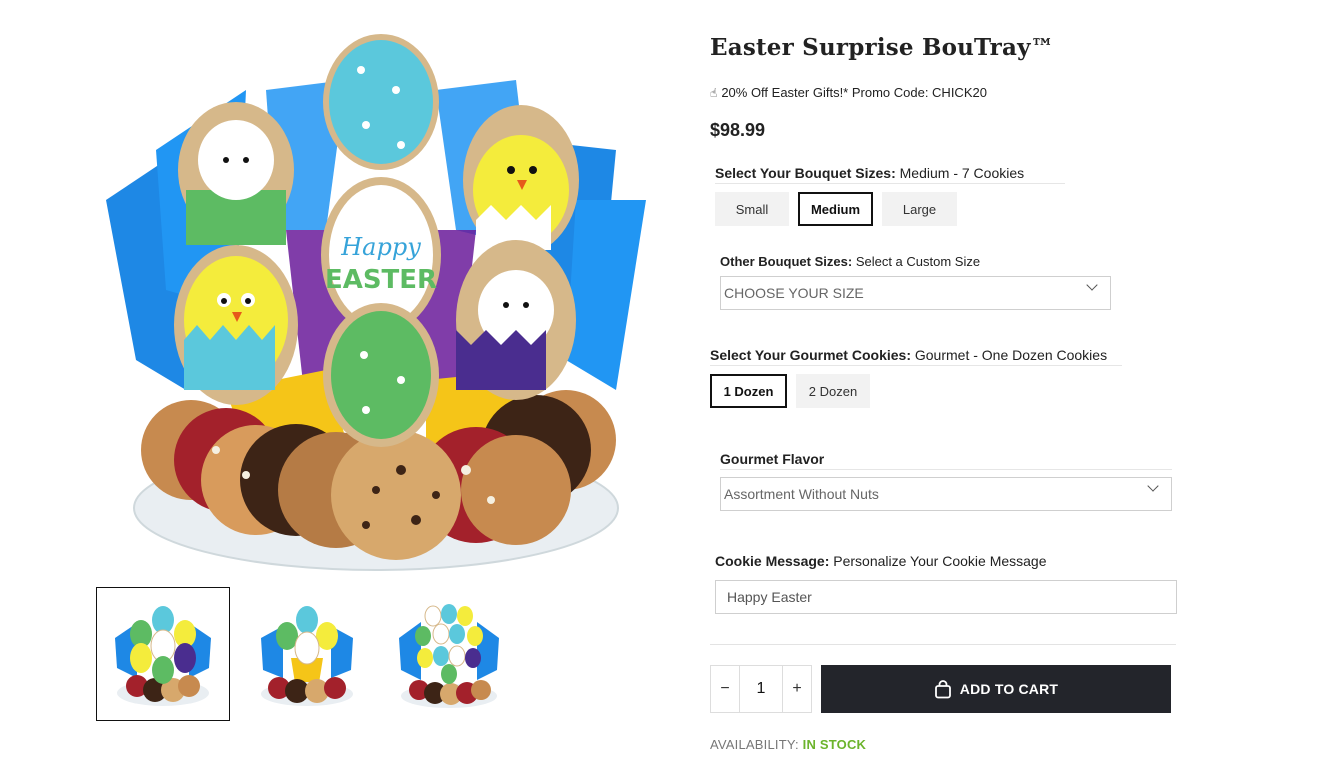 The width and height of the screenshot is (1318, 758). I want to click on availability: AVAILABILITY: IN STOCK, so click(788, 744).